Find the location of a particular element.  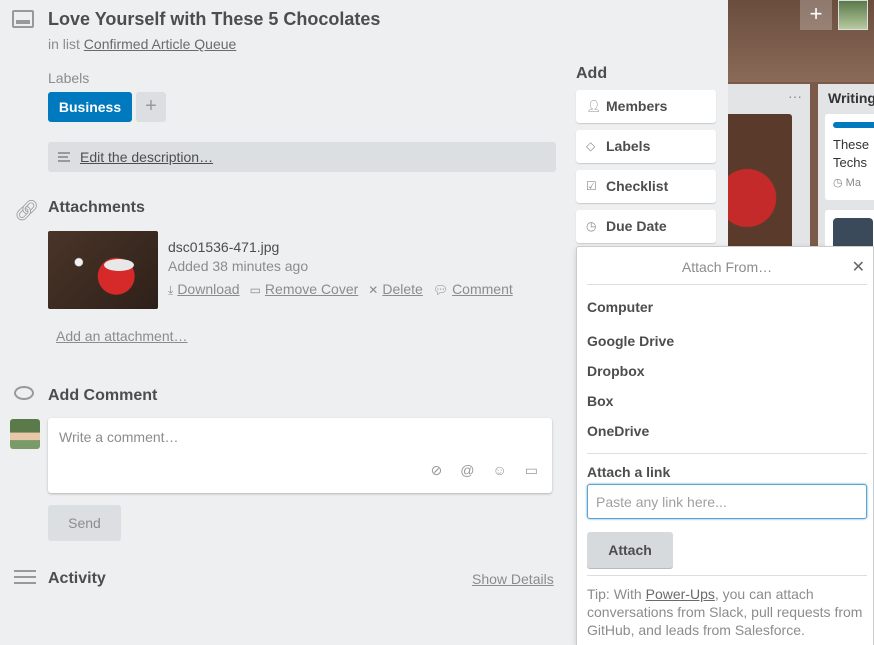

board-card: These Techs ◷ Ma is located at coordinates (849, 157).